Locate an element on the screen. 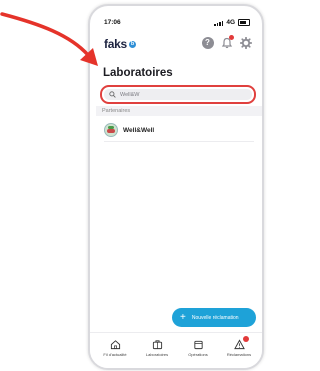 The width and height of the screenshot is (320, 371). help-button: ? is located at coordinates (207, 42).